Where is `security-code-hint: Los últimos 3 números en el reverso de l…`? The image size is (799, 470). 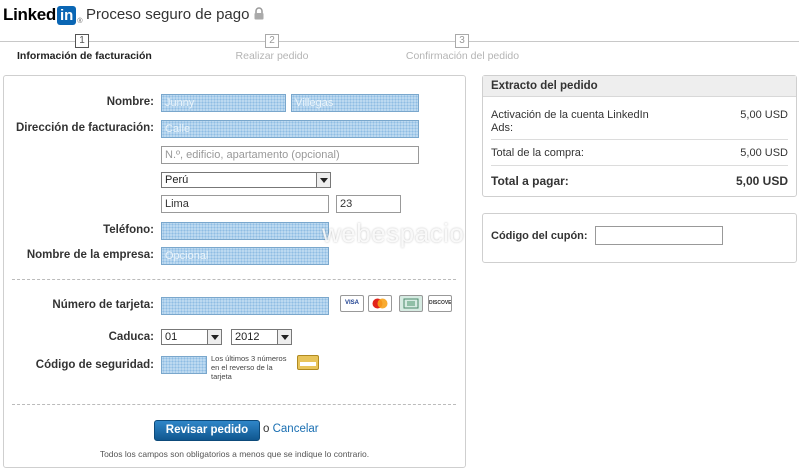 security-code-hint: Los últimos 3 números en el reverso de l… is located at coordinates (249, 367).